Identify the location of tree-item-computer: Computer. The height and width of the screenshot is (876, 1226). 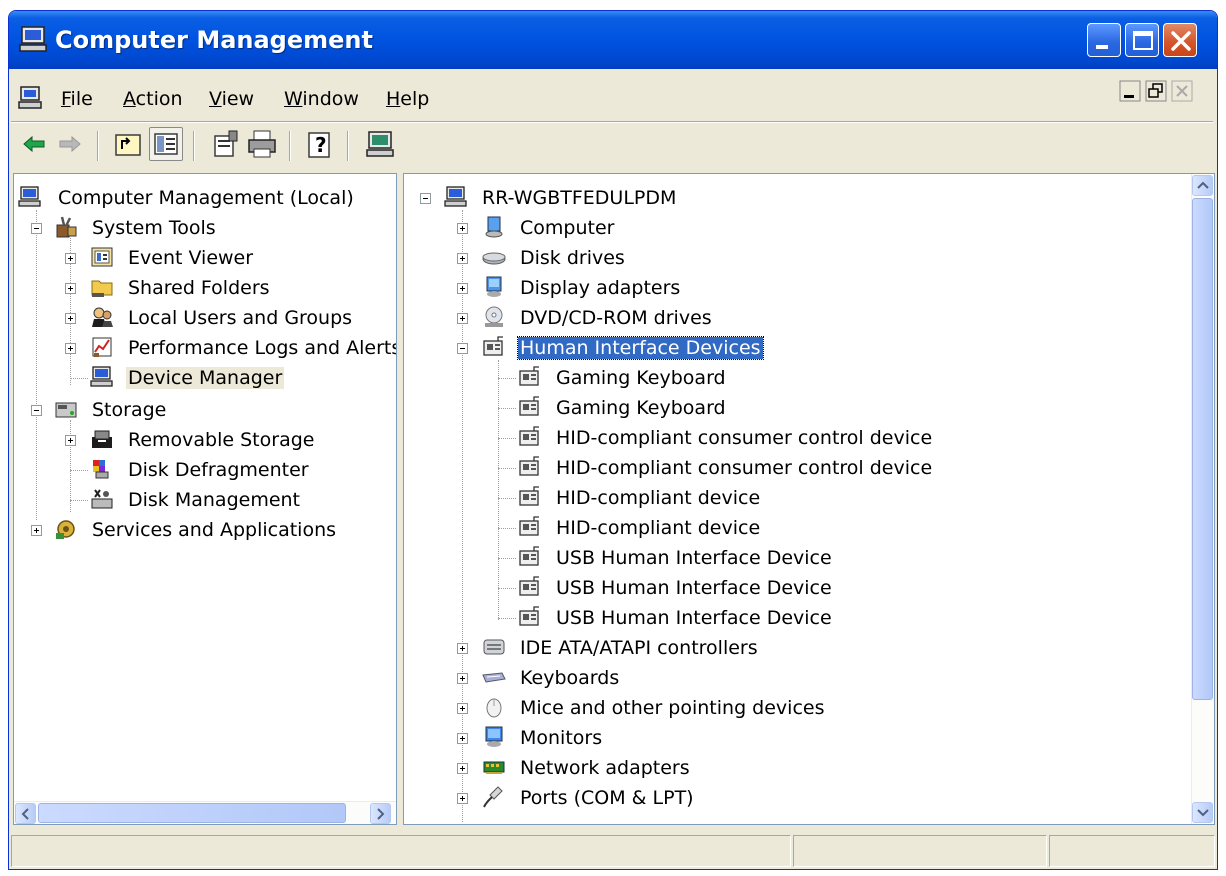
(784, 228).